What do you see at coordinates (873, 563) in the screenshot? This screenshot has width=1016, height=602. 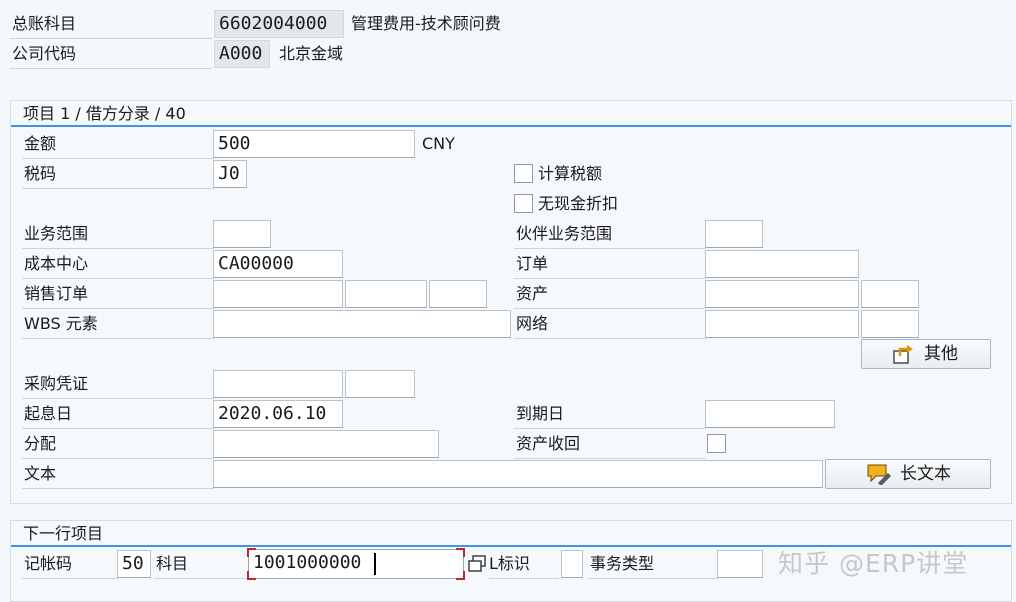 I see `watermark: 知乎 @ERP讲堂` at bounding box center [873, 563].